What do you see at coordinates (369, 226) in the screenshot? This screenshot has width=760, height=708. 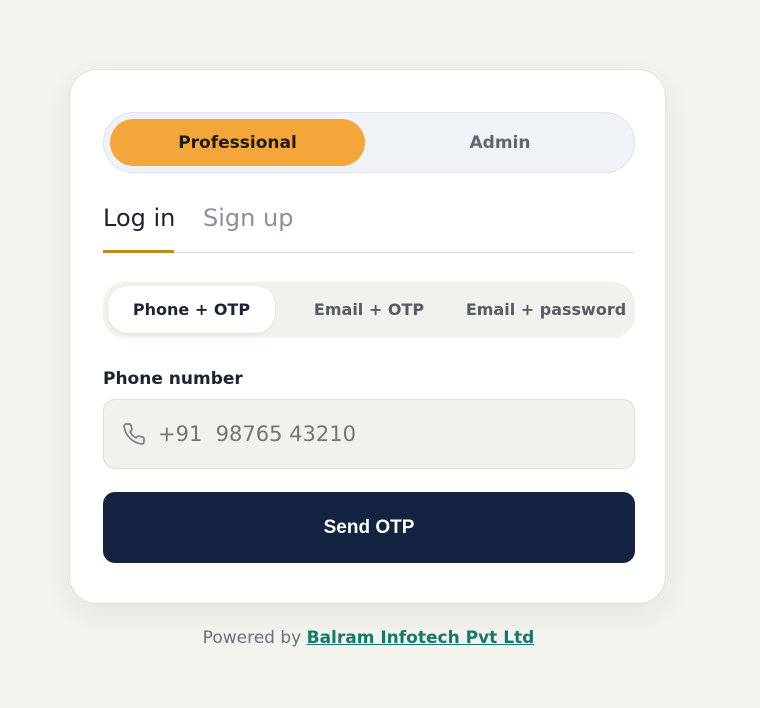 I see `auth-tabs: Log in Sign up` at bounding box center [369, 226].